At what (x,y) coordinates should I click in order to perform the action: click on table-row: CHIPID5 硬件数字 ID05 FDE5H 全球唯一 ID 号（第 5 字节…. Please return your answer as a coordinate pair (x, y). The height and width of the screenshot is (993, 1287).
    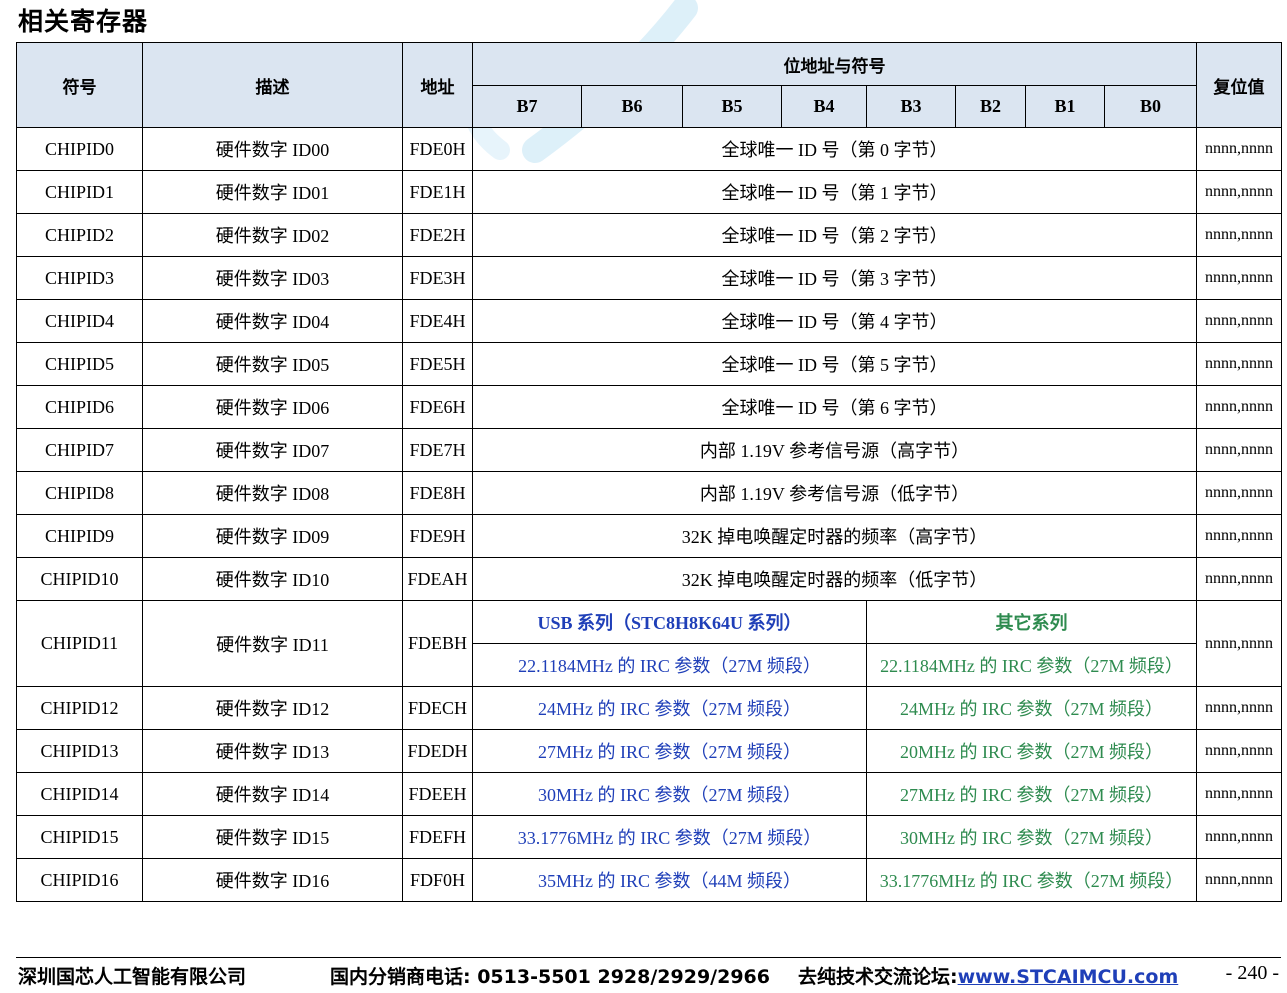
    Looking at the image, I should click on (649, 364).